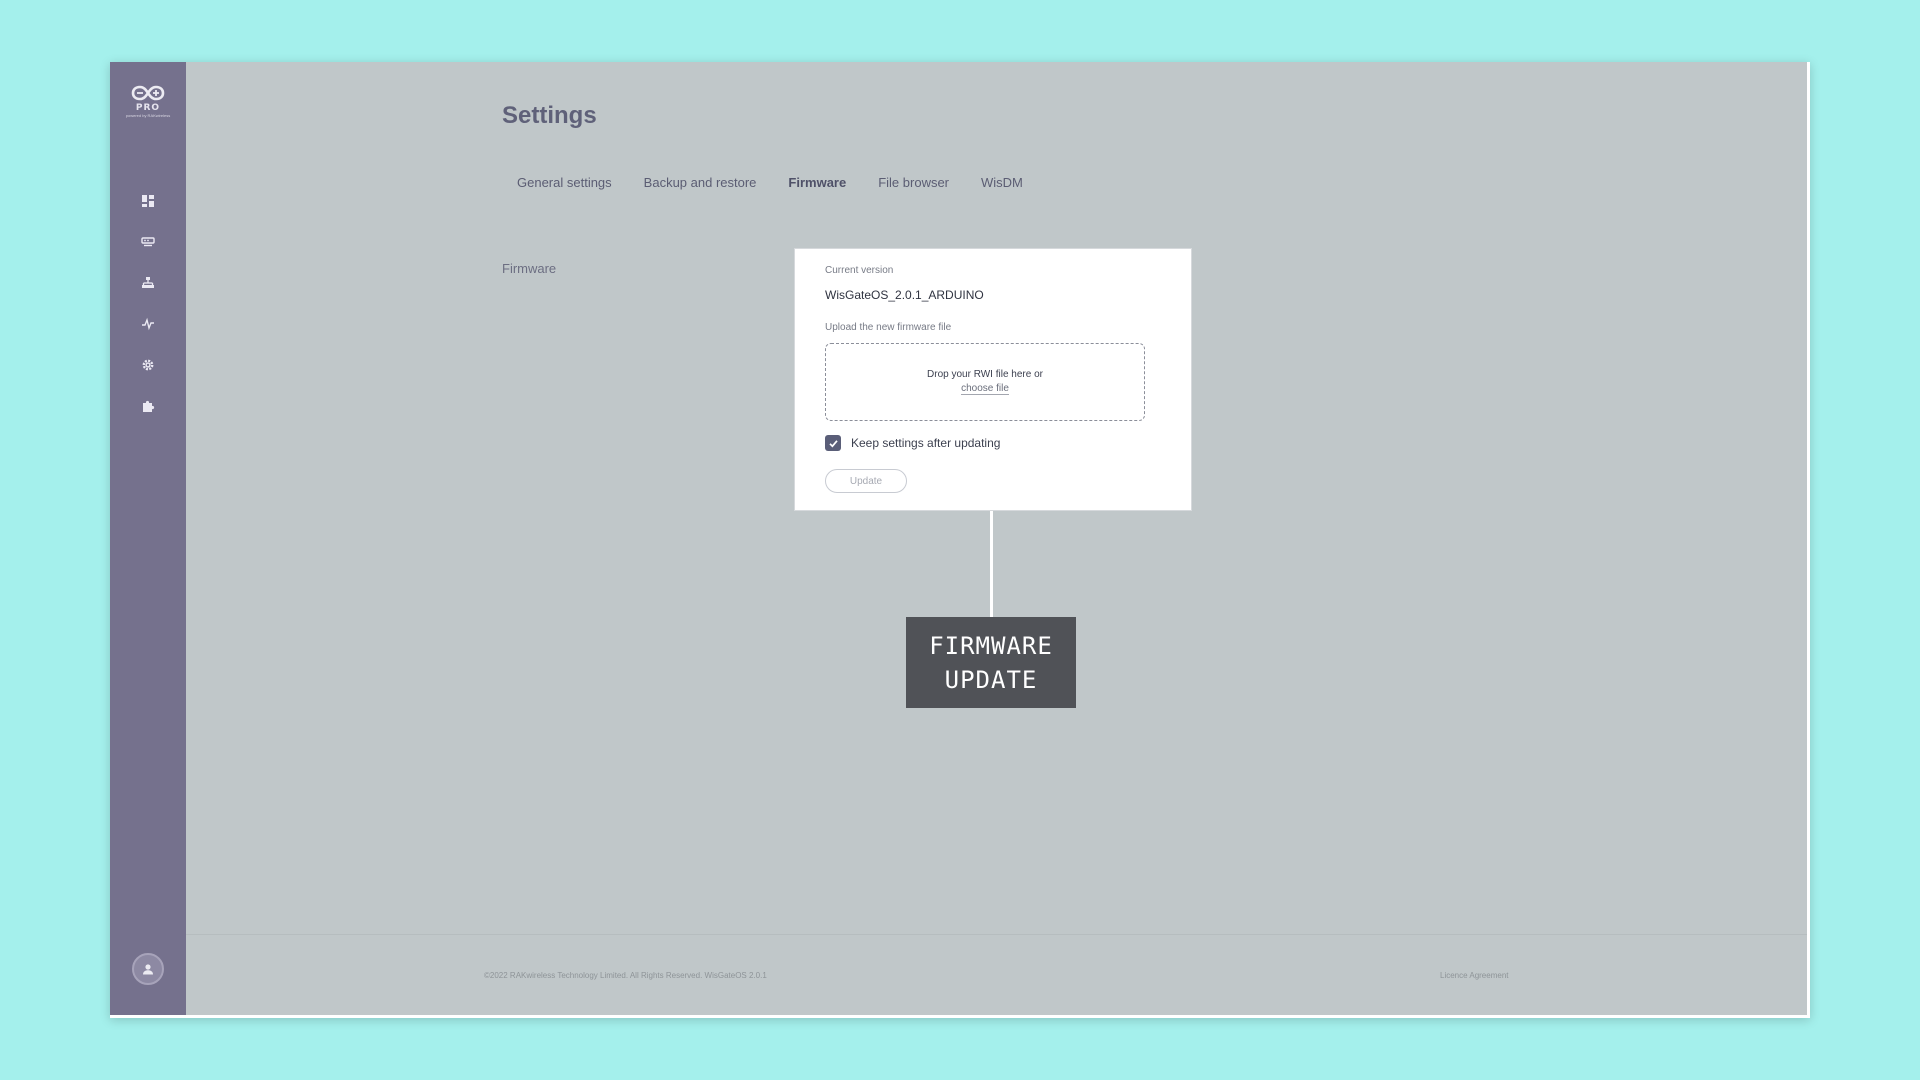 The image size is (1920, 1080). I want to click on tab-wisdm: WisDM, so click(1002, 182).